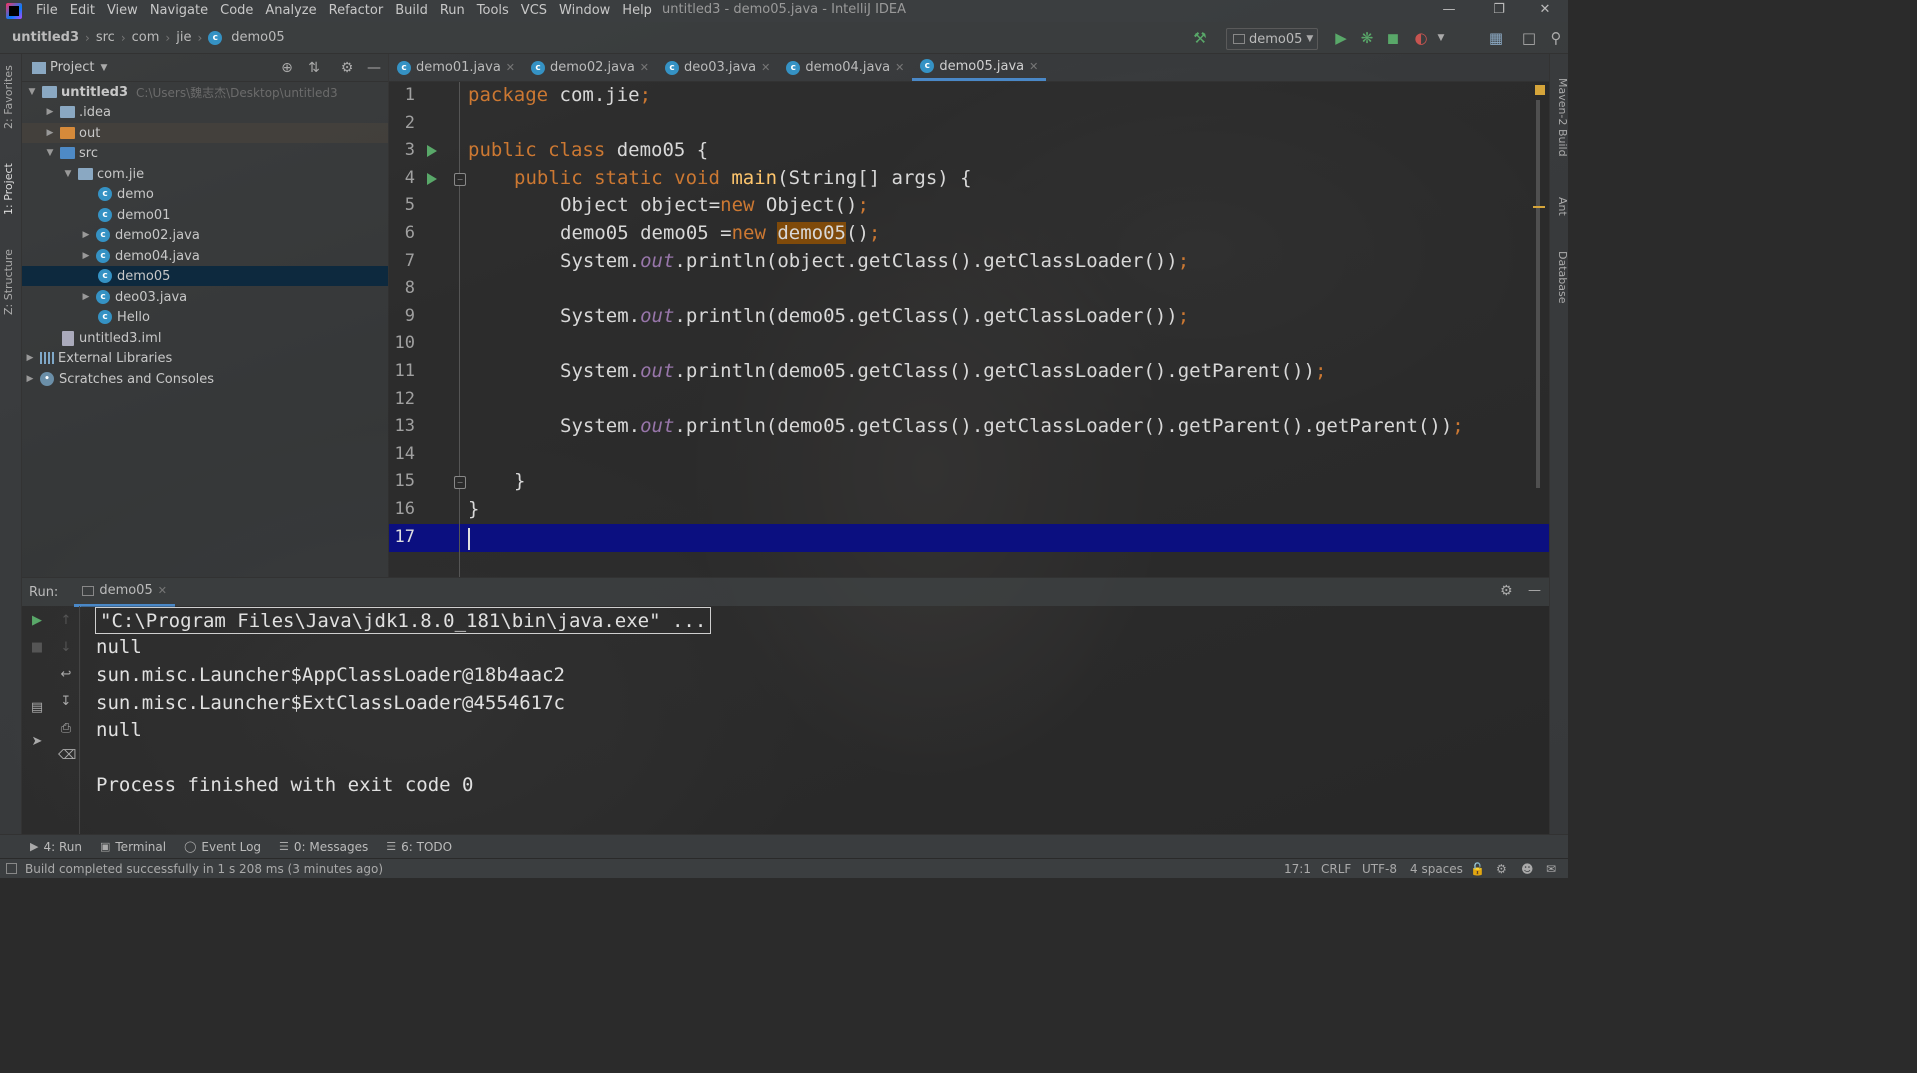  Describe the element at coordinates (66, 621) in the screenshot. I see `up-arrow-icon: ↑` at that location.